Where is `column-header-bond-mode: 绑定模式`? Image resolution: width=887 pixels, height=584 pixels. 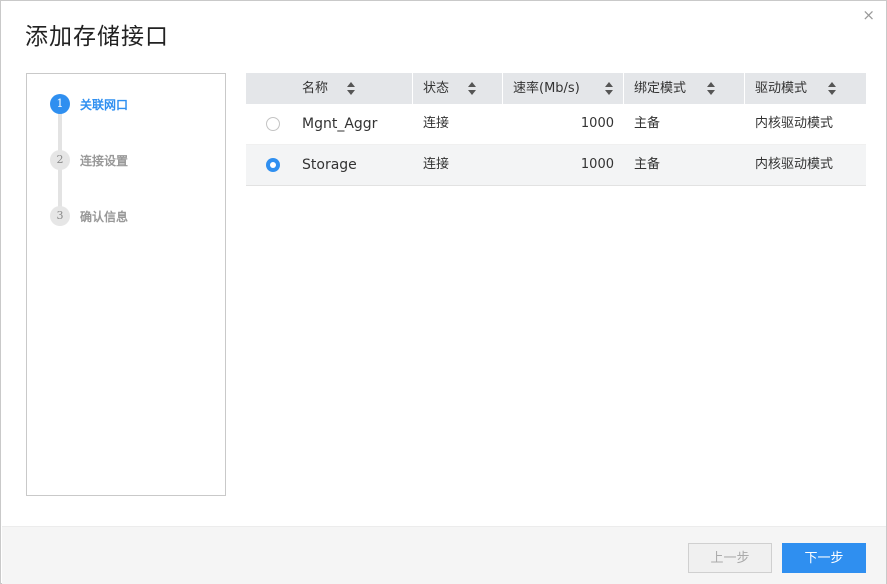
column-header-bond-mode: 绑定模式 is located at coordinates (660, 88).